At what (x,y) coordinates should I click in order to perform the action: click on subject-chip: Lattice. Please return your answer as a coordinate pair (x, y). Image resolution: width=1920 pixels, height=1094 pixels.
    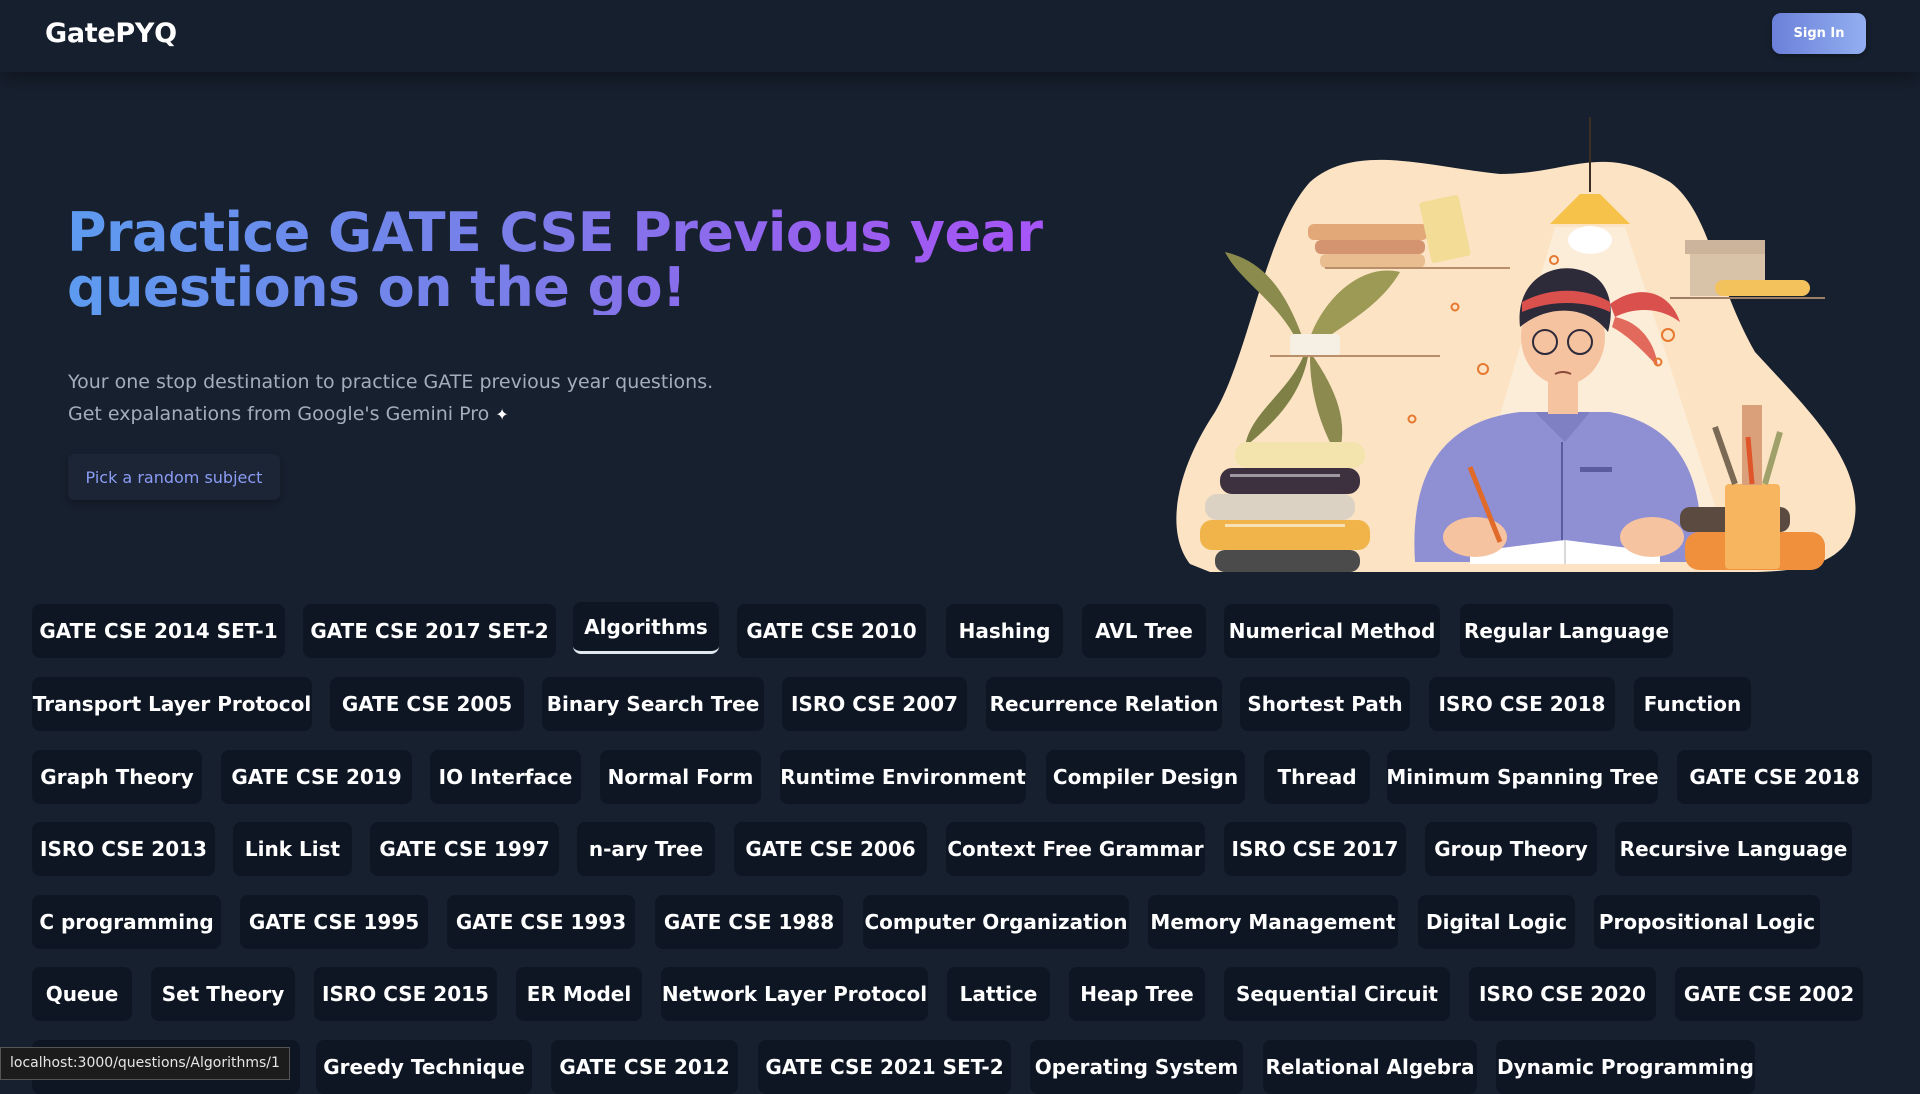
    Looking at the image, I should click on (998, 994).